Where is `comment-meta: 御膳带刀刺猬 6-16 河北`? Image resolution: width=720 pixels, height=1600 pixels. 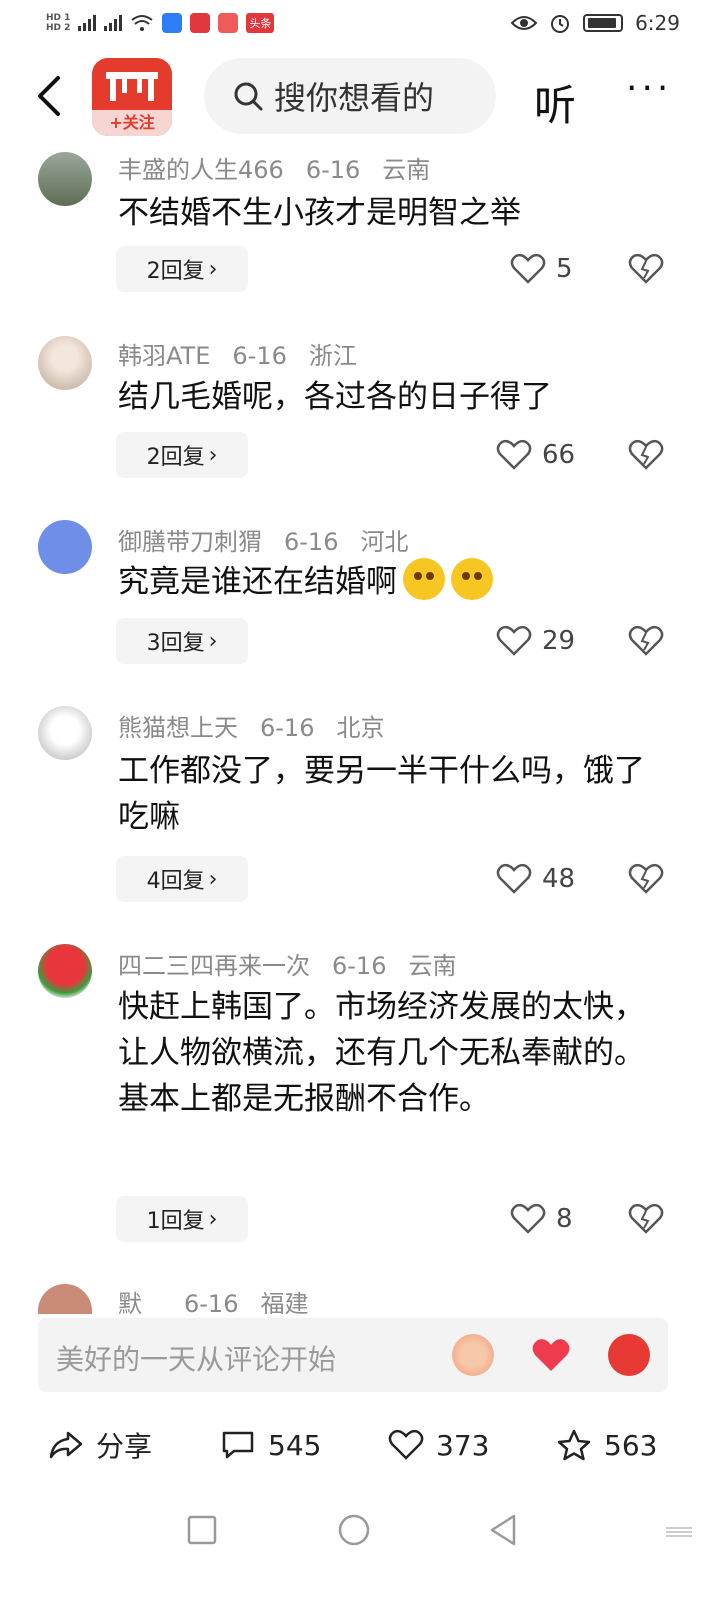
comment-meta: 御膳带刀刺猬 6-16 河北 is located at coordinates (274, 539).